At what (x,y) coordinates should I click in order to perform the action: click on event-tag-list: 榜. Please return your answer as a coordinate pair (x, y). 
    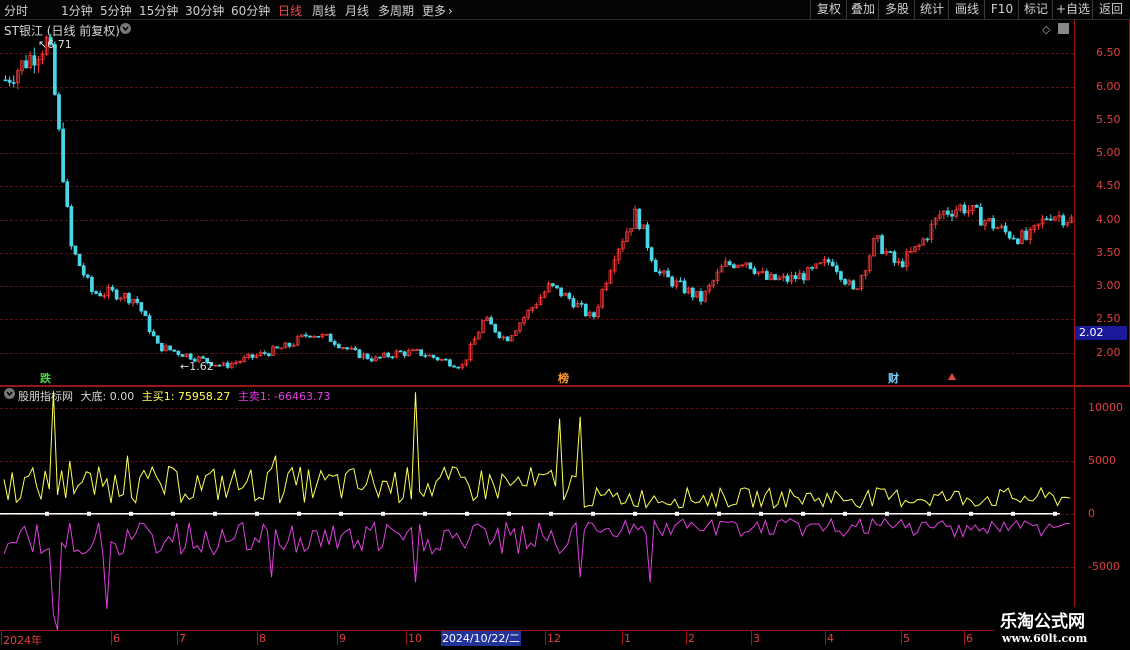
    Looking at the image, I should click on (563, 378).